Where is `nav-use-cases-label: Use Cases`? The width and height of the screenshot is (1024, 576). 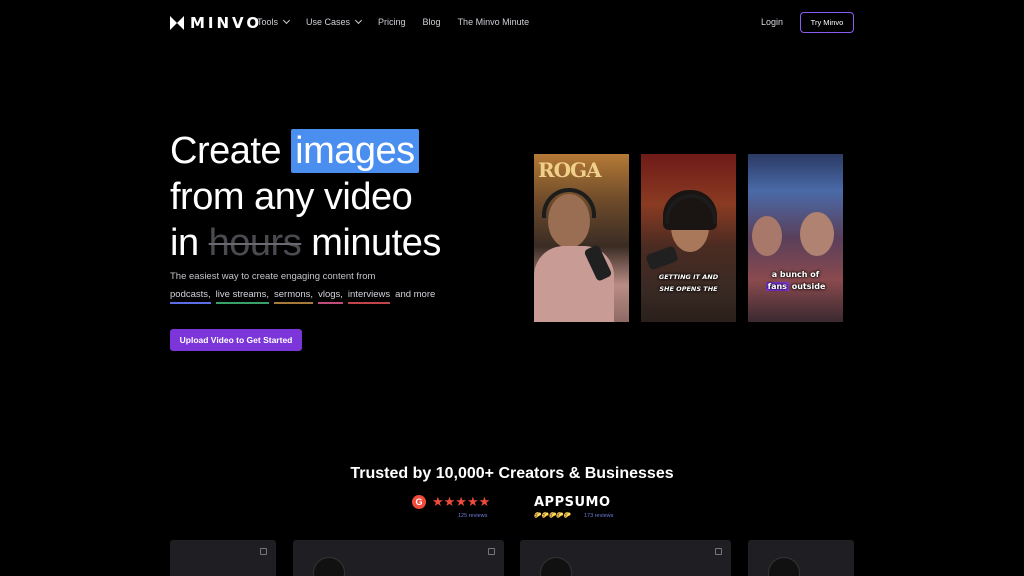
nav-use-cases-label: Use Cases is located at coordinates (328, 22).